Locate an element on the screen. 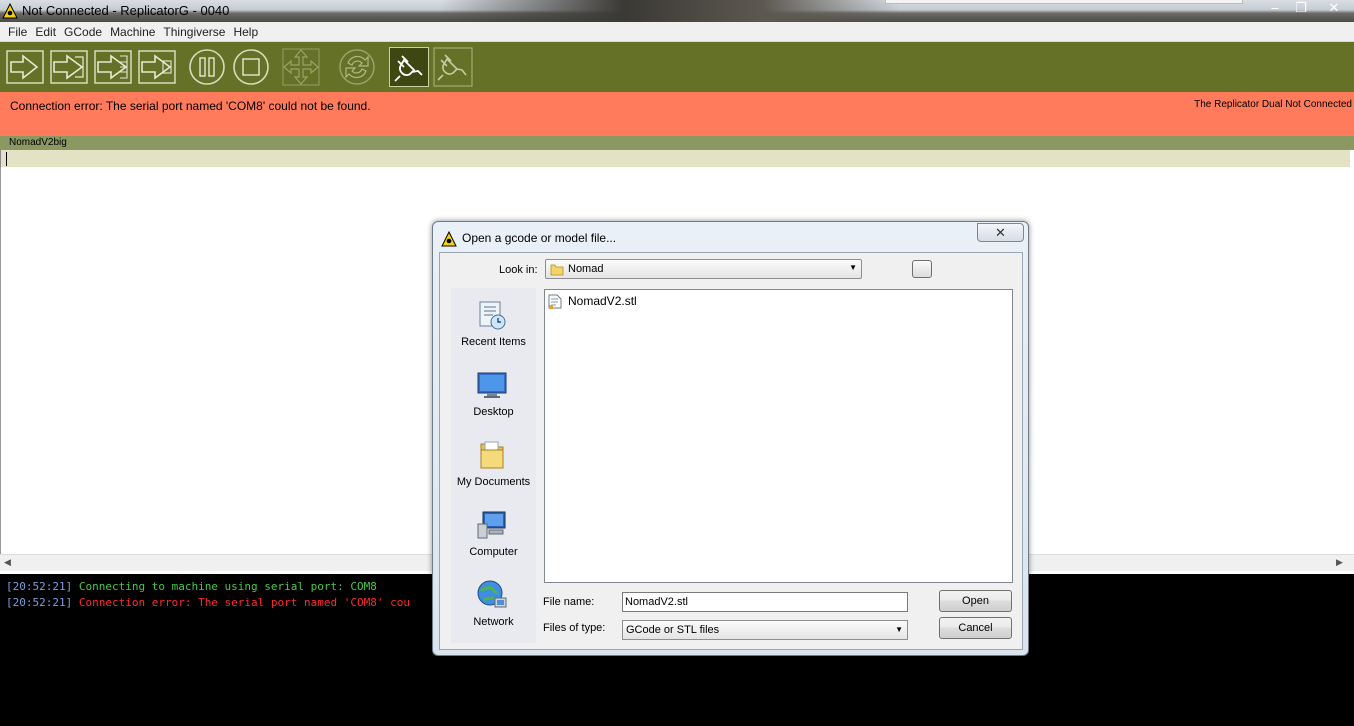 Image resolution: width=1354 pixels, height=726 pixels. stop-icon is located at coordinates (251, 67).